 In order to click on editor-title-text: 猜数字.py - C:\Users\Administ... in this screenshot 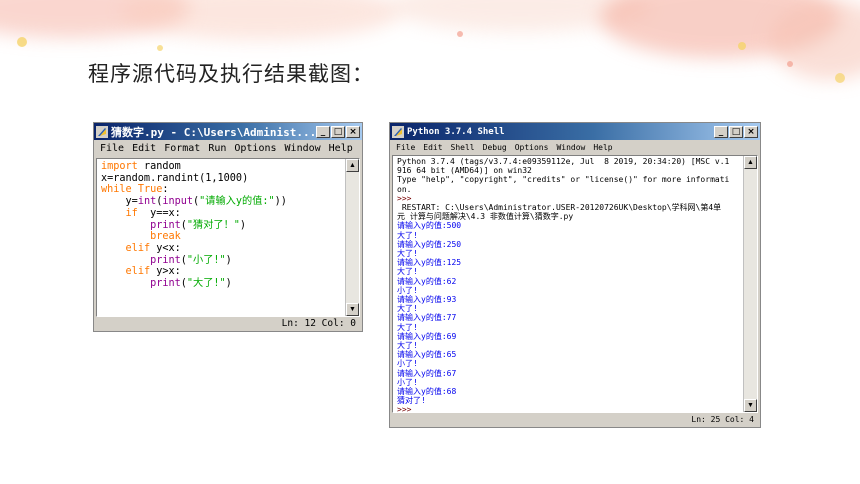, I will do `click(213, 132)`.